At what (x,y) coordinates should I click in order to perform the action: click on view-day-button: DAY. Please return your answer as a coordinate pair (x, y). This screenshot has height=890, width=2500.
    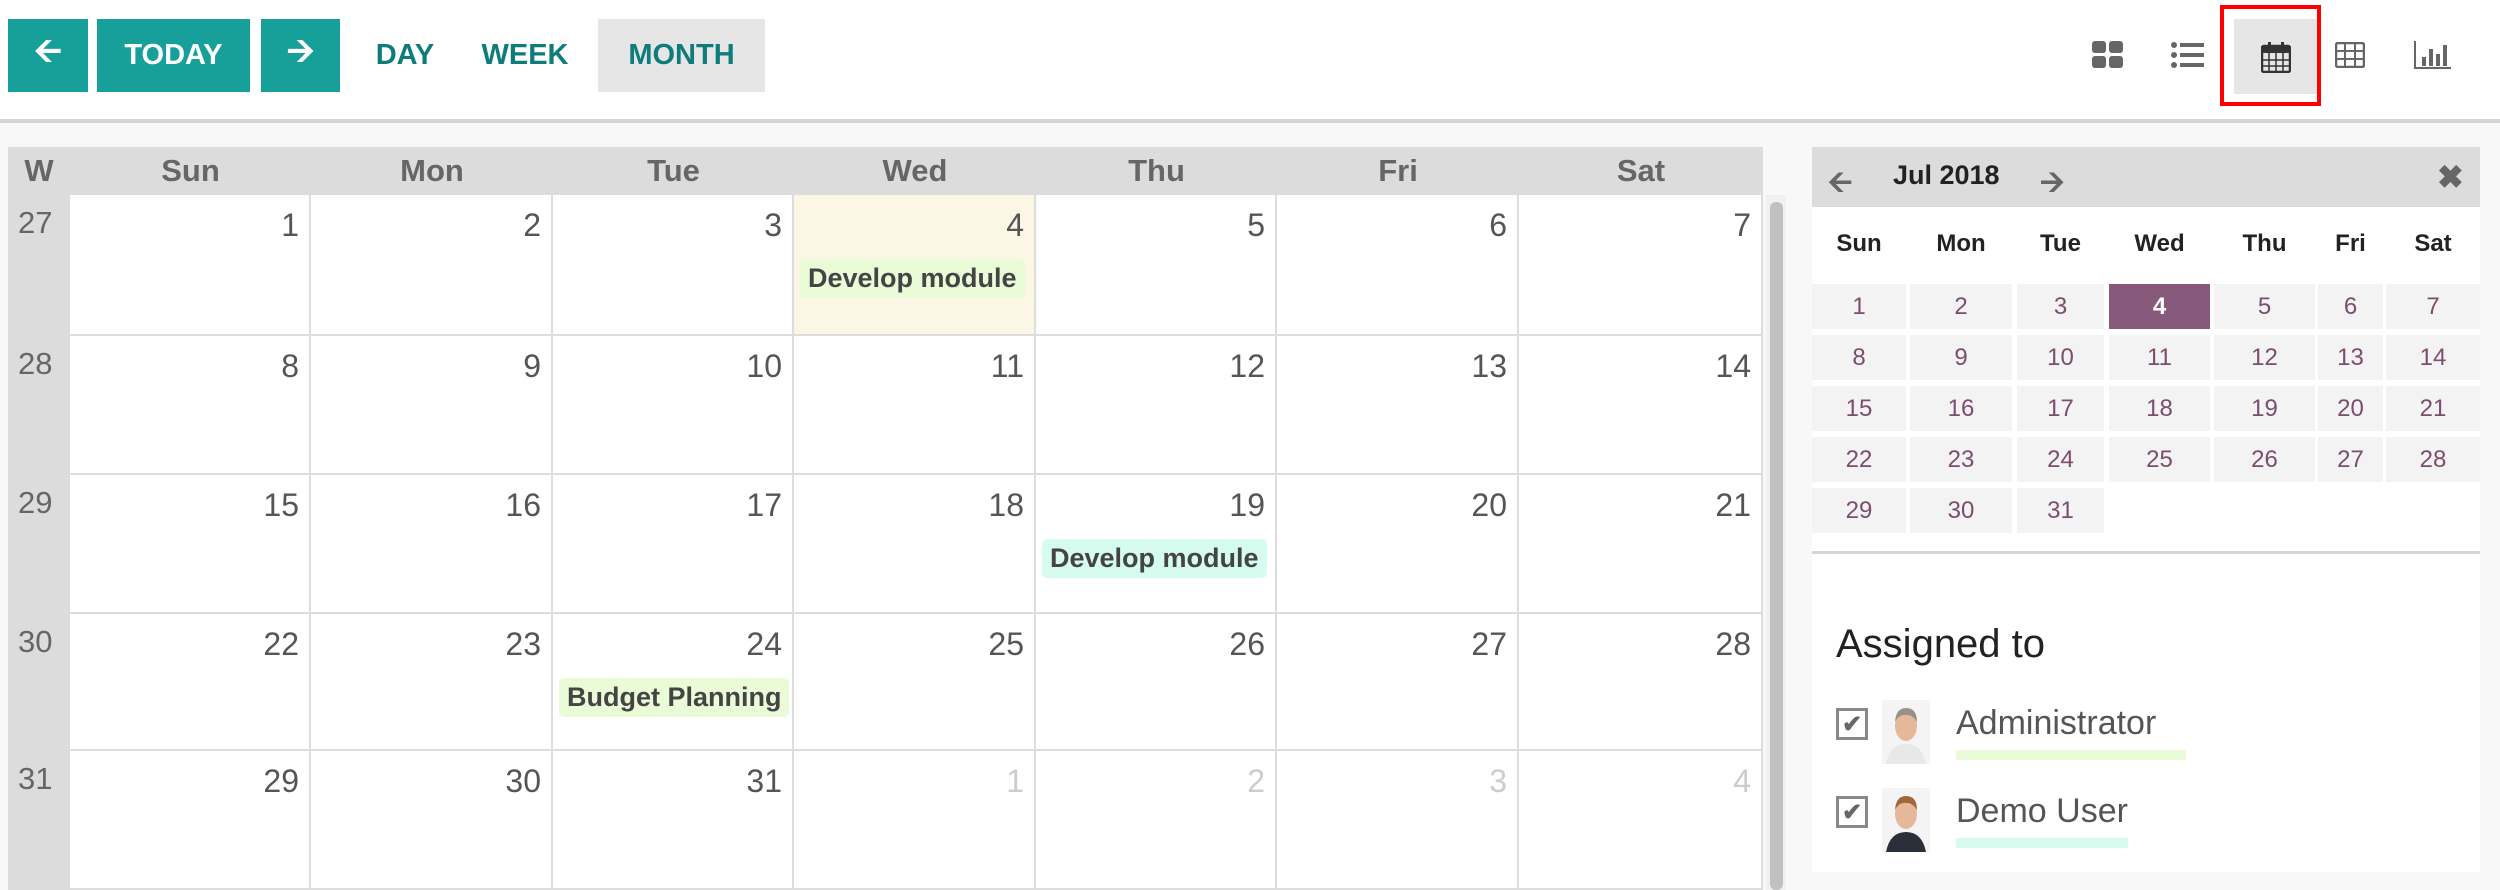
    Looking at the image, I should click on (405, 55).